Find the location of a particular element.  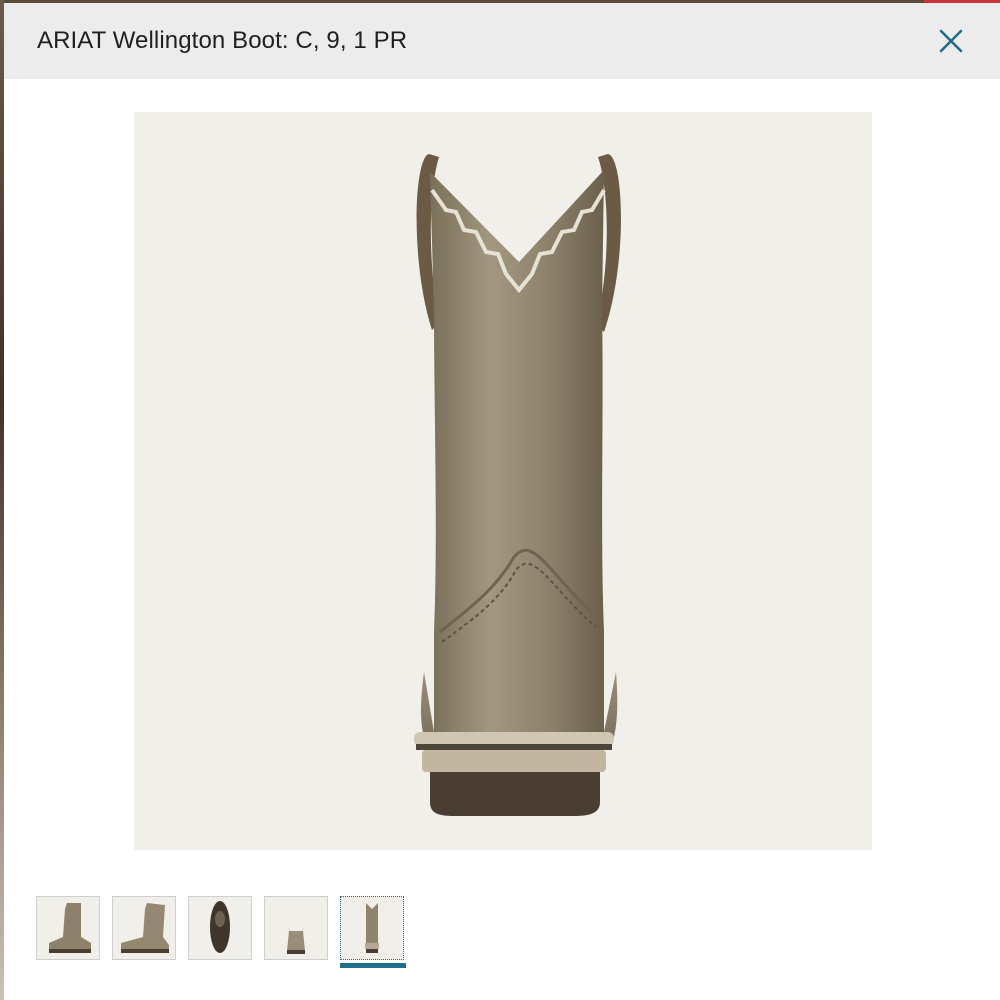

boot-angle-view-thumbnail is located at coordinates (145, 928).